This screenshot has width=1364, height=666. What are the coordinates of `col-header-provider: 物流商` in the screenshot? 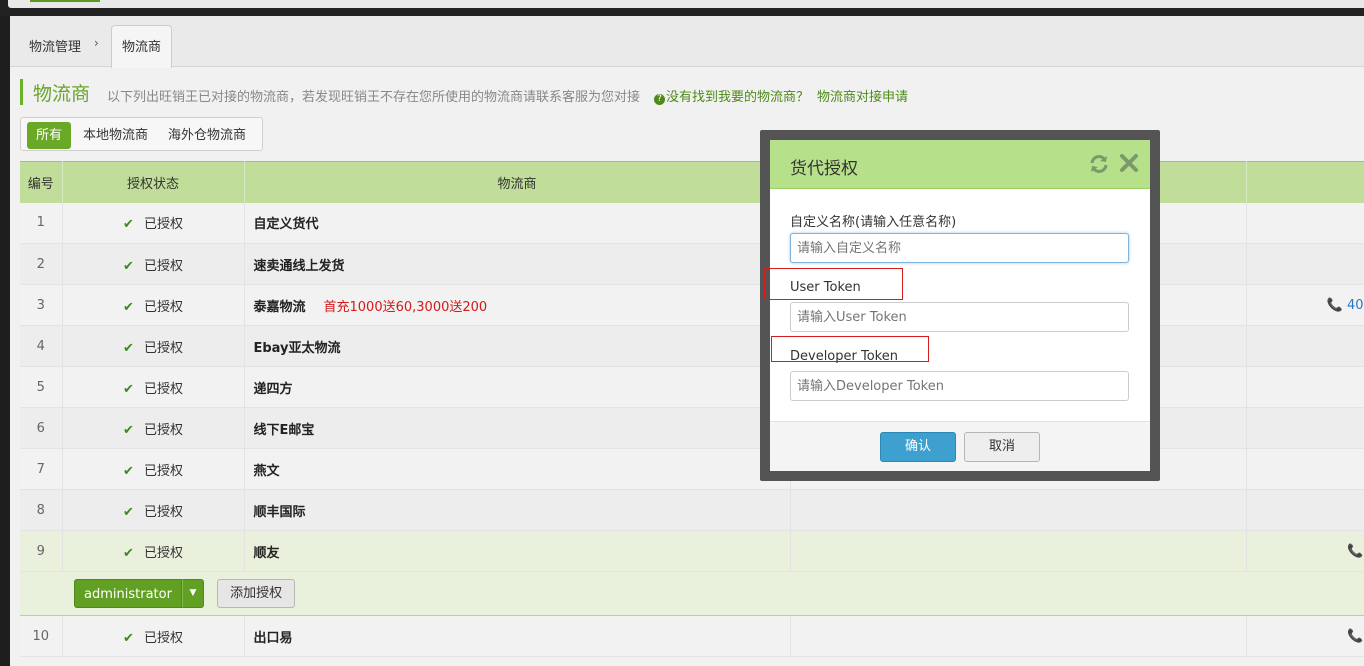 It's located at (517, 182).